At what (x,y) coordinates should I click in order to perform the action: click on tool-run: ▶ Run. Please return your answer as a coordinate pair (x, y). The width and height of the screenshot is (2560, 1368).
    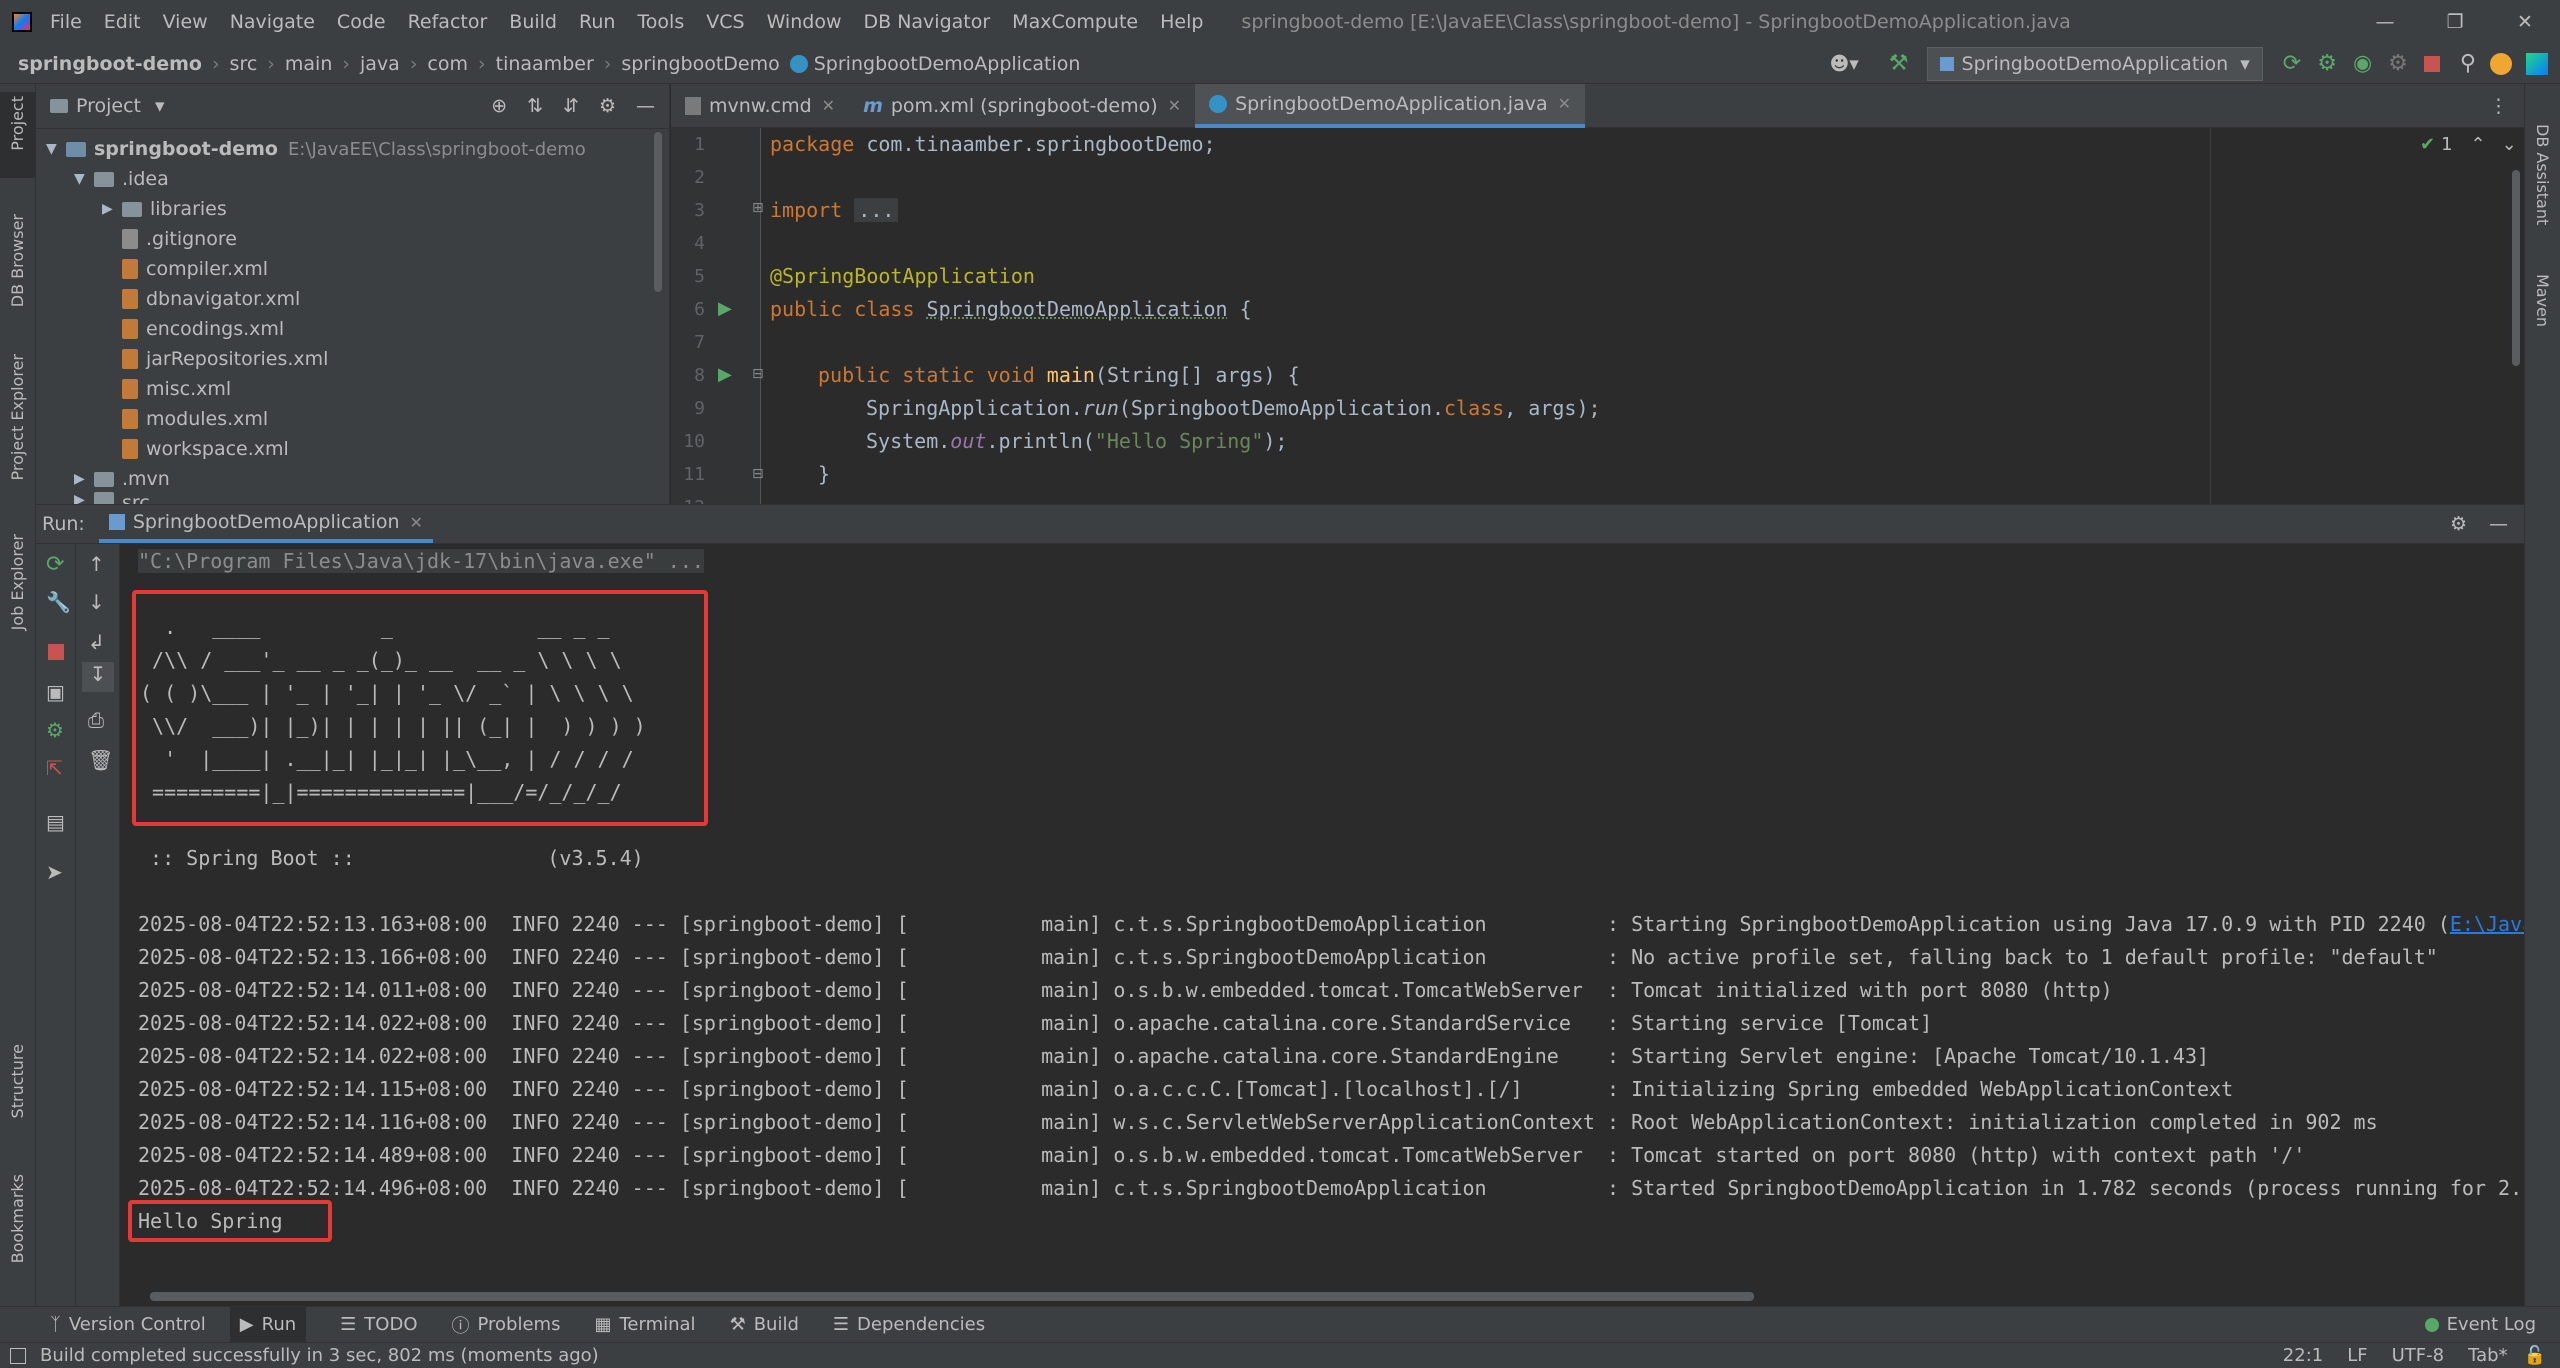
    Looking at the image, I should click on (268, 1324).